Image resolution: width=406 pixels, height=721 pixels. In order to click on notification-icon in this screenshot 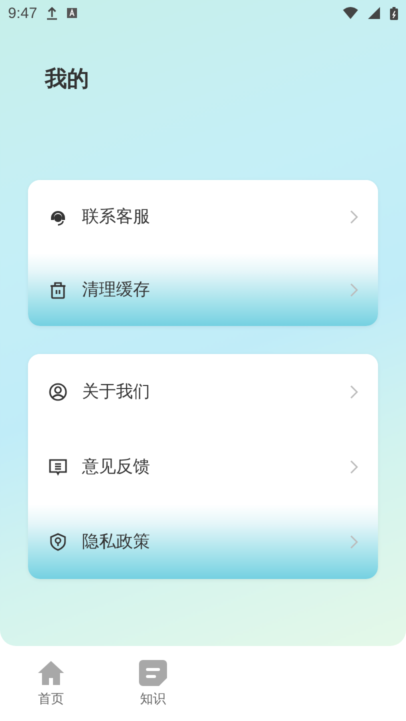, I will do `click(72, 13)`.